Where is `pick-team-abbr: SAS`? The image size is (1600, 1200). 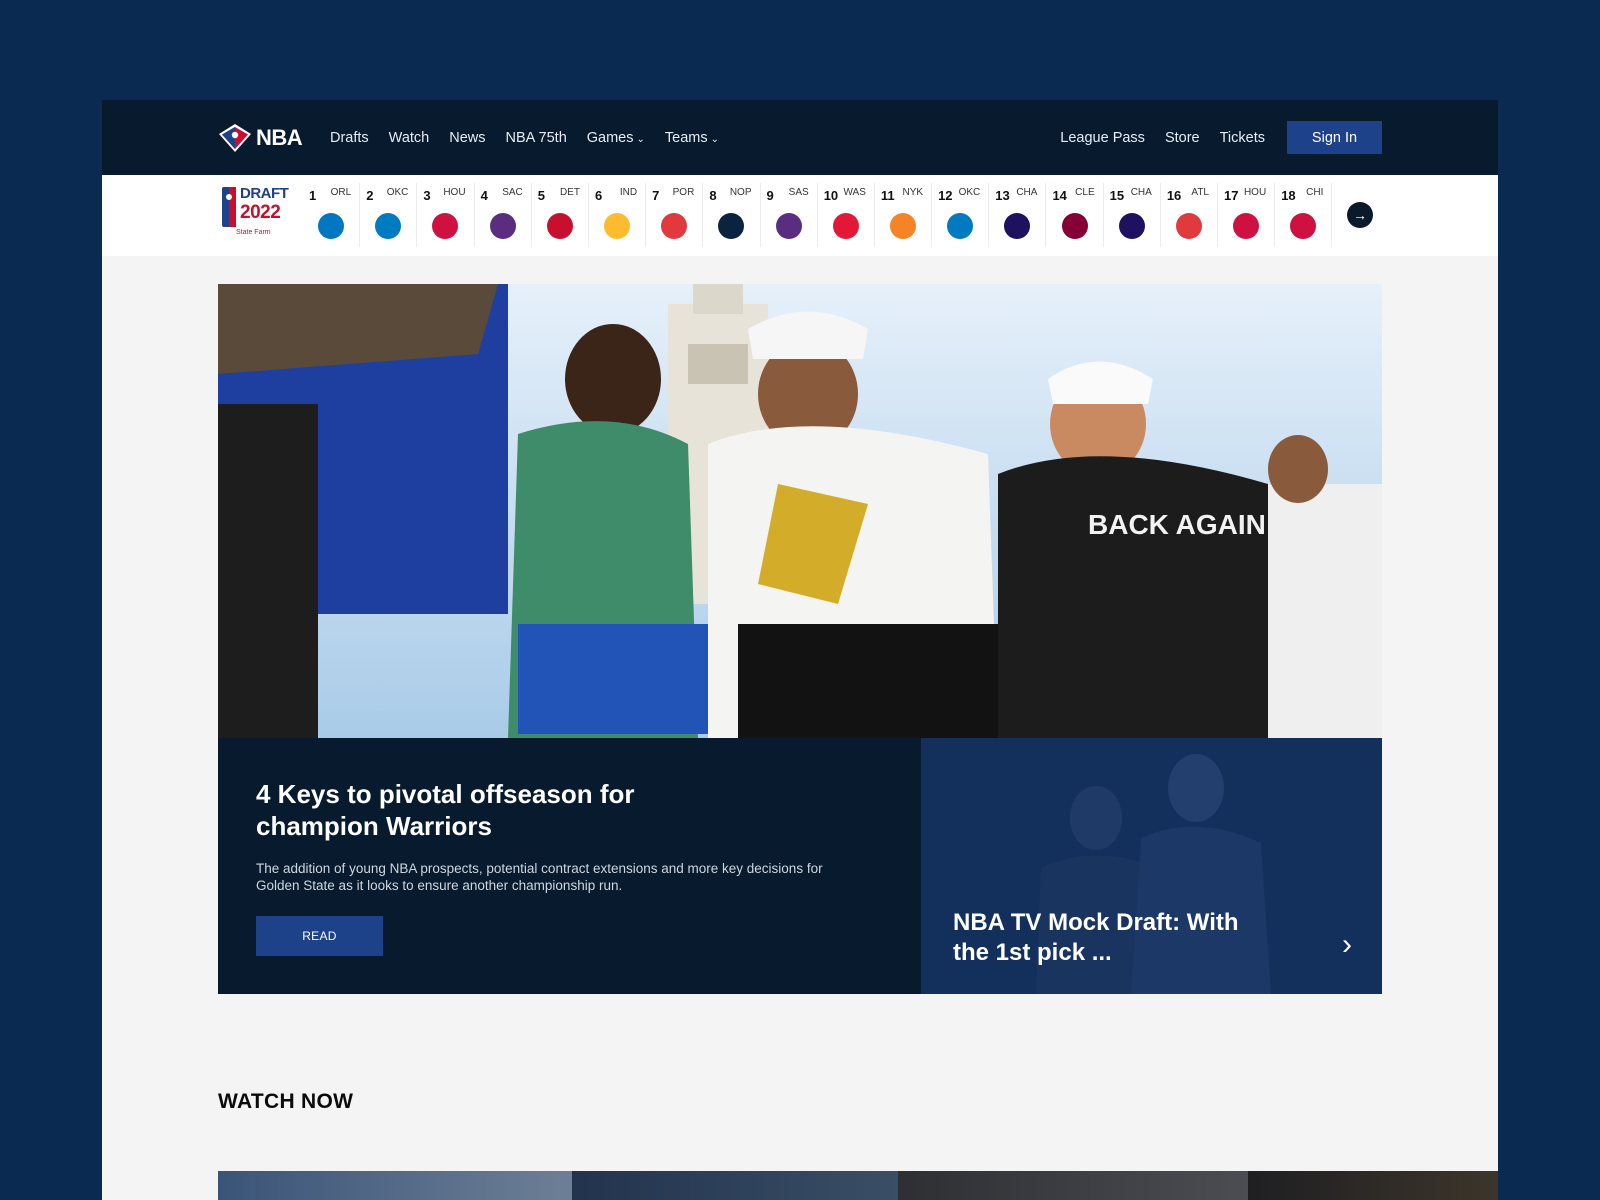 pick-team-abbr: SAS is located at coordinates (798, 192).